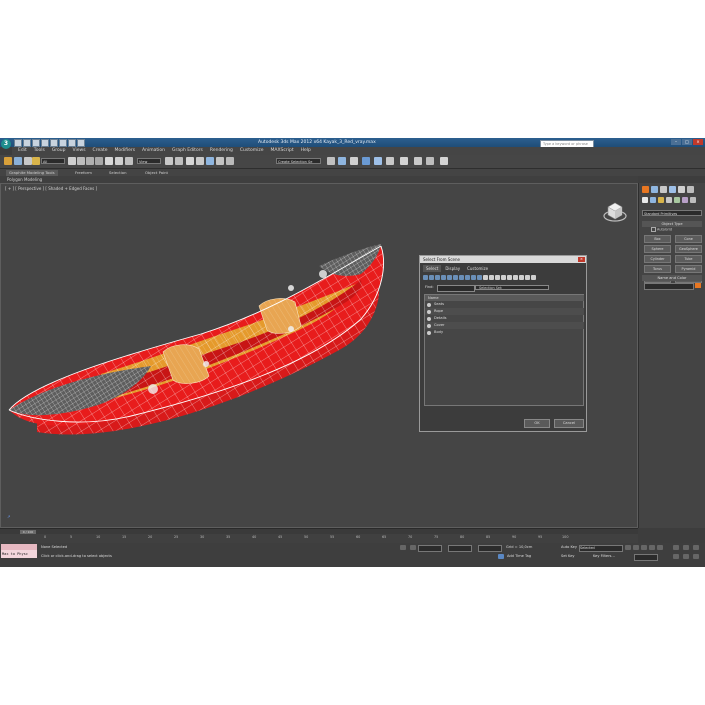 This screenshot has width=705, height=705. What do you see at coordinates (430, 161) in the screenshot?
I see `rendered-frame-icon` at bounding box center [430, 161].